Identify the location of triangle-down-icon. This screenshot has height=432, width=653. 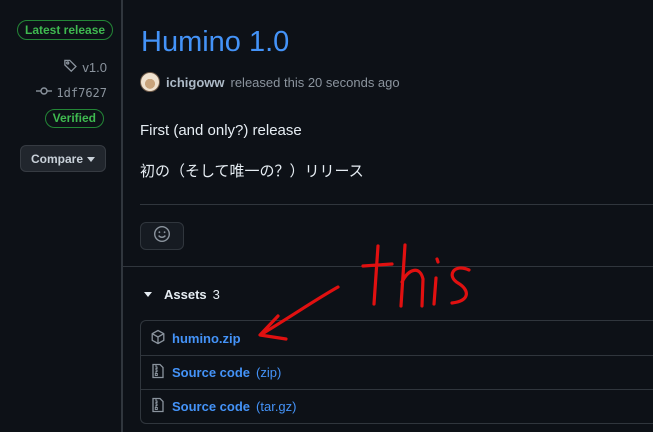
(148, 294).